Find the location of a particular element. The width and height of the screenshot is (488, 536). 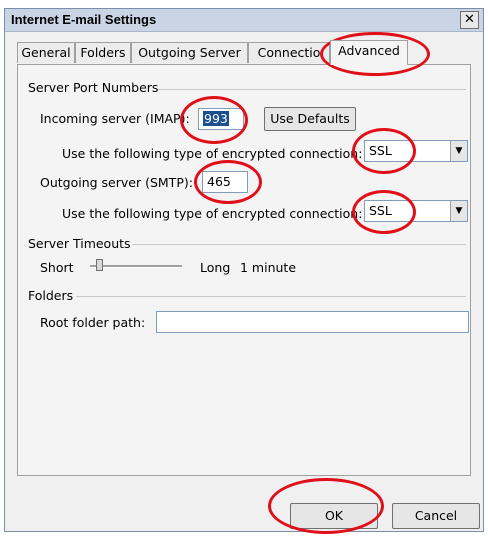

tab-label: Outgoing Server is located at coordinates (189, 52).